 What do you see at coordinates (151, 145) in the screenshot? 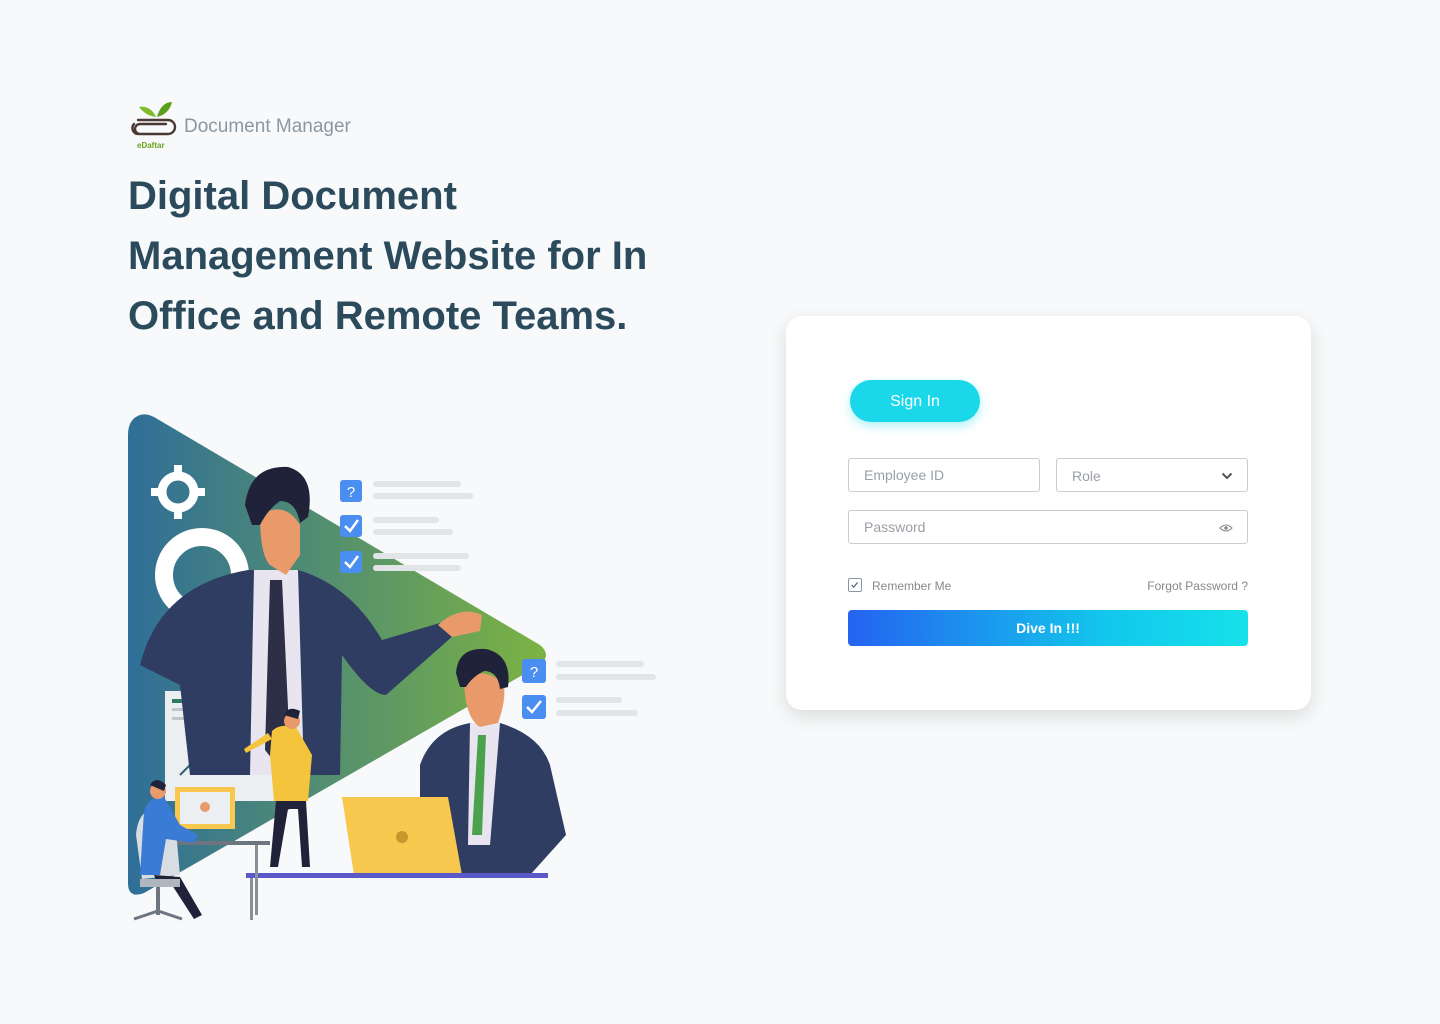
I see `brand-logo-text: eDaftar` at bounding box center [151, 145].